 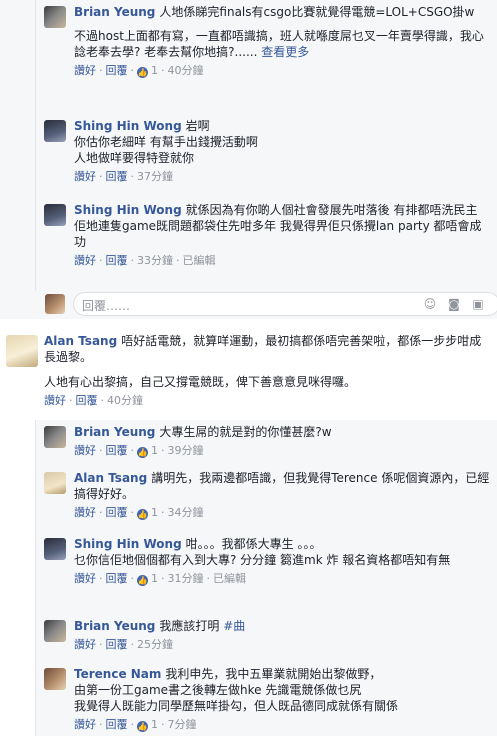 I want to click on sticker-icon: ▣, so click(x=478, y=304).